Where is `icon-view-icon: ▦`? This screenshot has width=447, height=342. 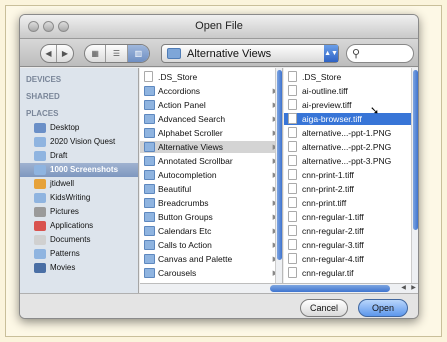 icon-view-icon: ▦ is located at coordinates (96, 53).